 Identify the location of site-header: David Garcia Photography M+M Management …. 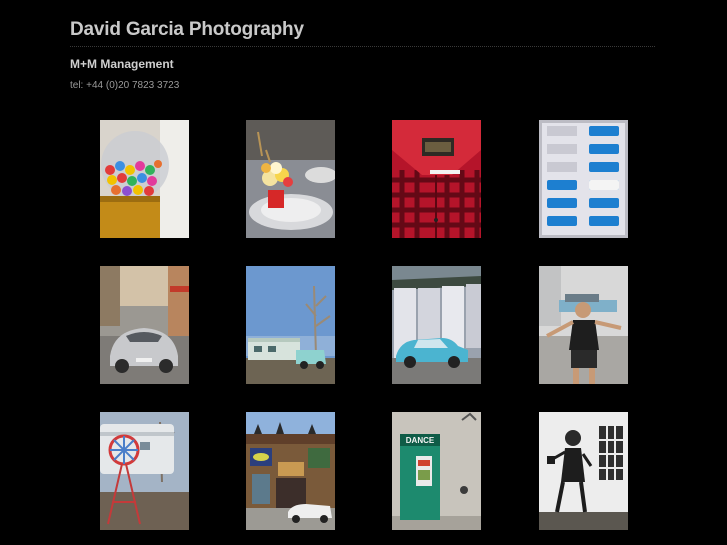
(362, 54).